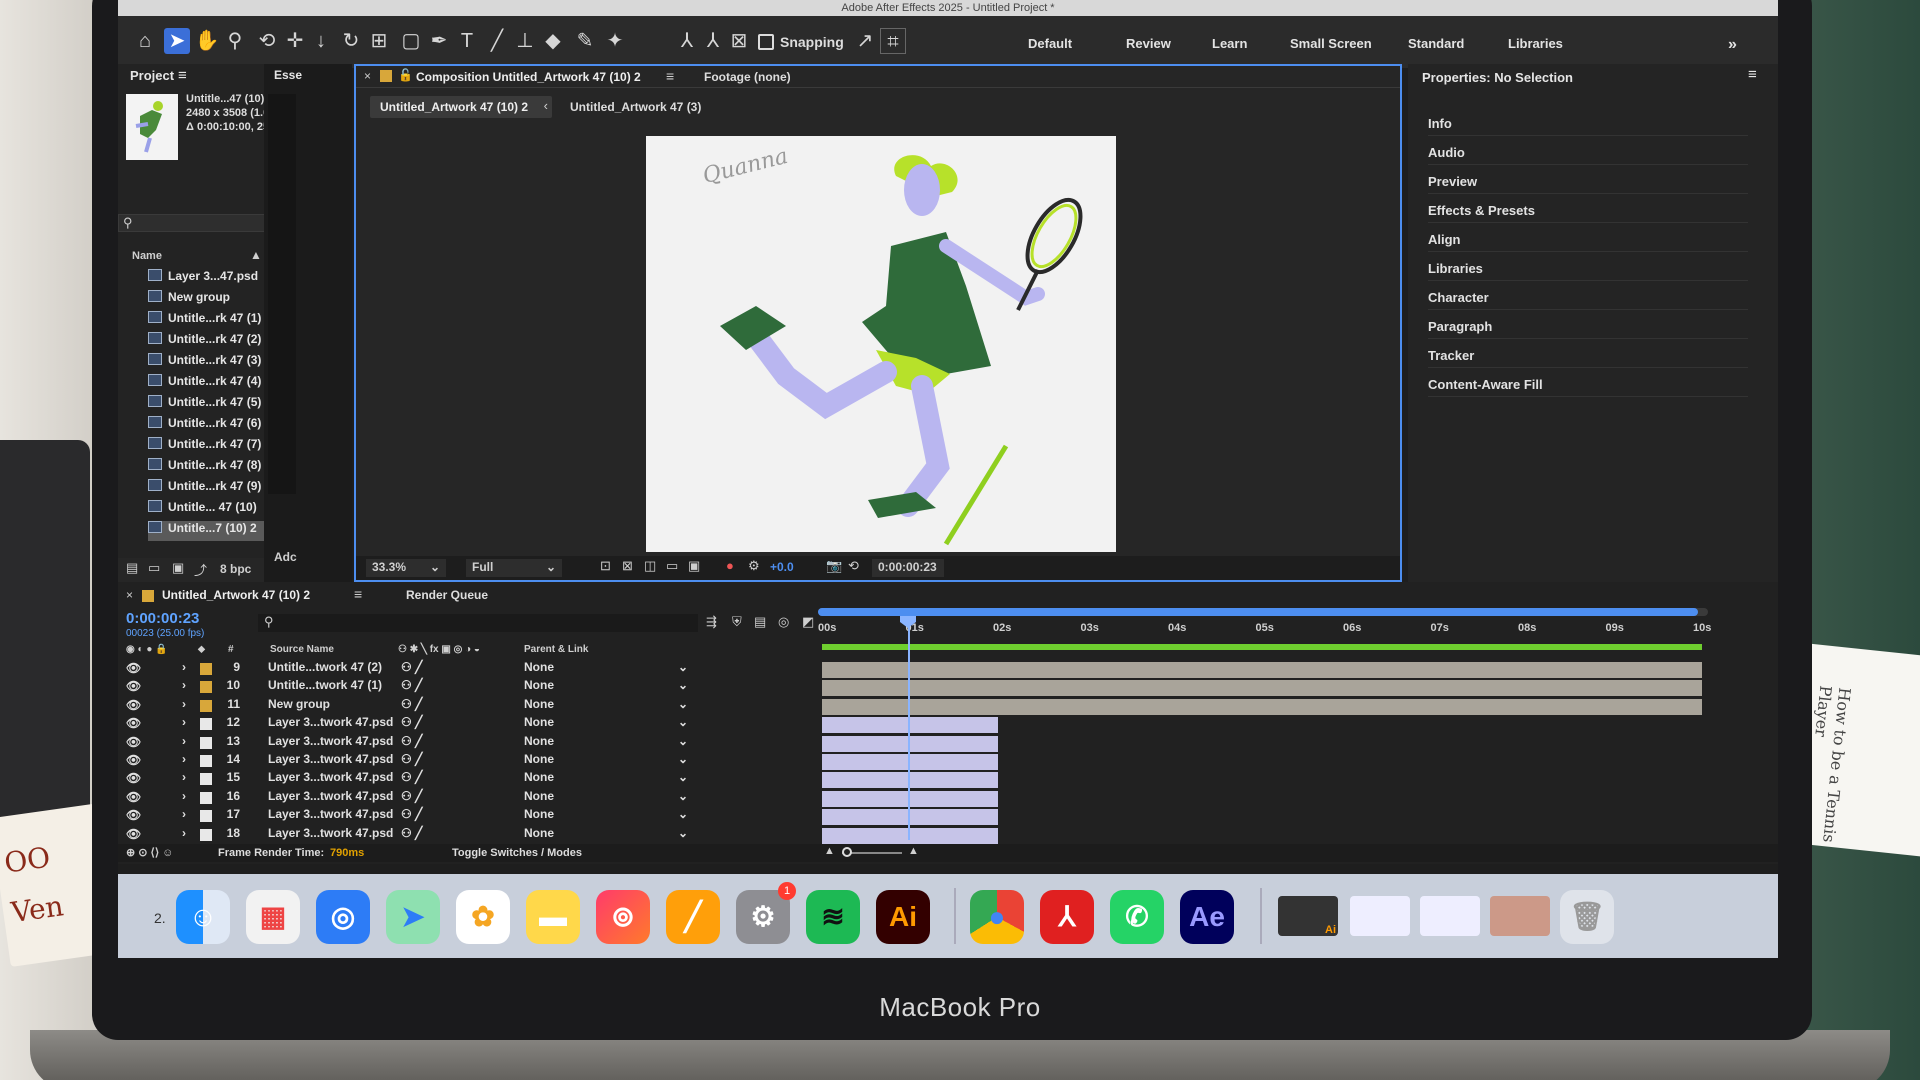 The width and height of the screenshot is (1920, 1080). What do you see at coordinates (213, 321) in the screenshot?
I see `project-item: Untitle...rk 47 (1)` at bounding box center [213, 321].